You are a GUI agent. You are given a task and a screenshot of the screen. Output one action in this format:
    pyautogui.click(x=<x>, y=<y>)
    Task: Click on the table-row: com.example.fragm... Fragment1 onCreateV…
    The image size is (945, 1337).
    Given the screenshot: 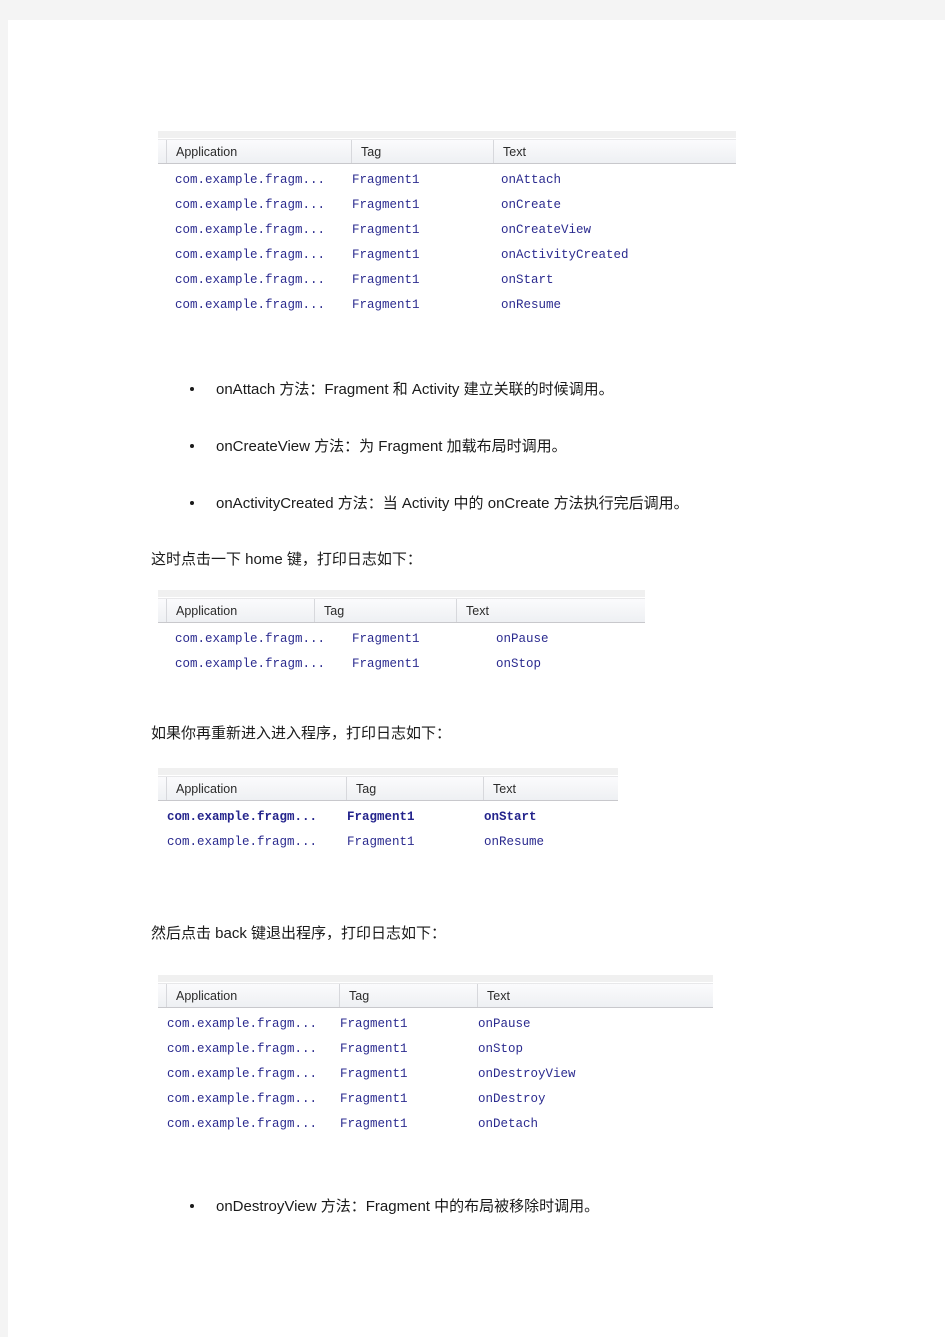 What is the action you would take?
    pyautogui.click(x=447, y=229)
    